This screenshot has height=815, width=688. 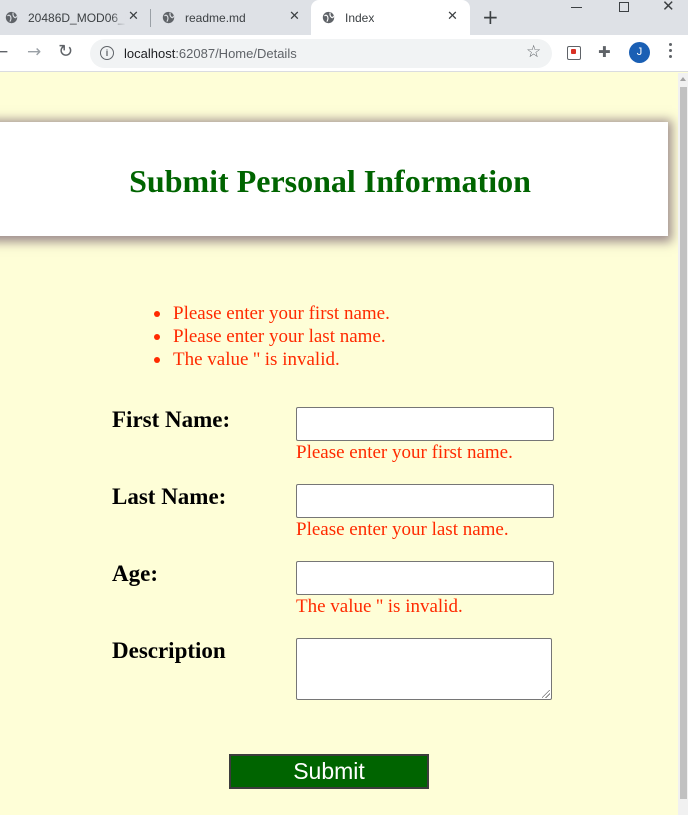 I want to click on scroll-up-arrow-icon, so click(x=683, y=79).